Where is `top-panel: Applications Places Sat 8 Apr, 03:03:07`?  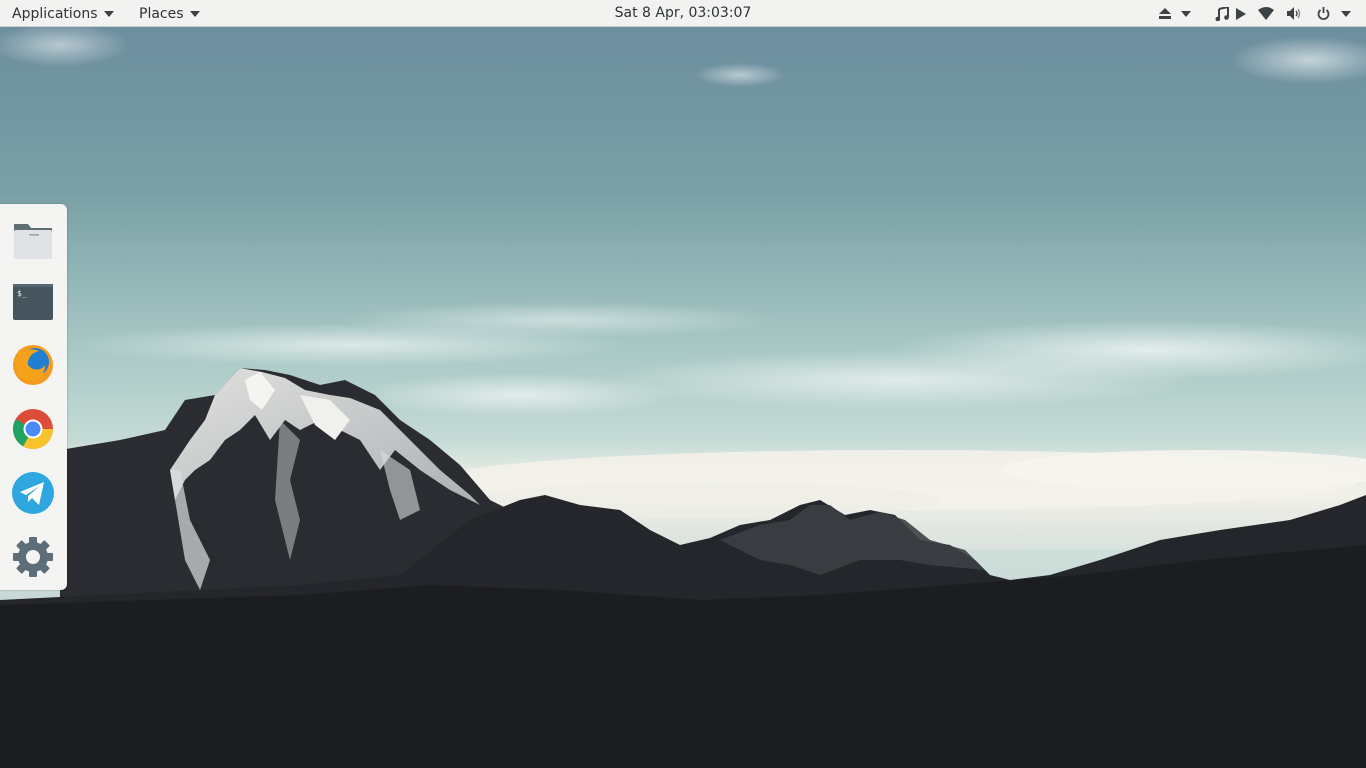
top-panel: Applications Places Sat 8 Apr, 03:03:07 is located at coordinates (683, 13).